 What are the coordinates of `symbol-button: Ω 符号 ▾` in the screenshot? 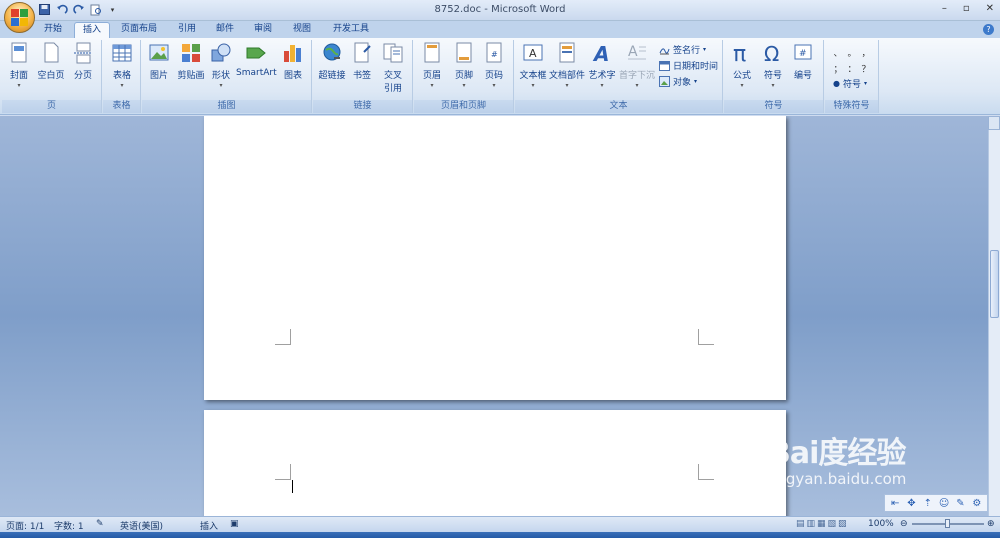 It's located at (773, 65).